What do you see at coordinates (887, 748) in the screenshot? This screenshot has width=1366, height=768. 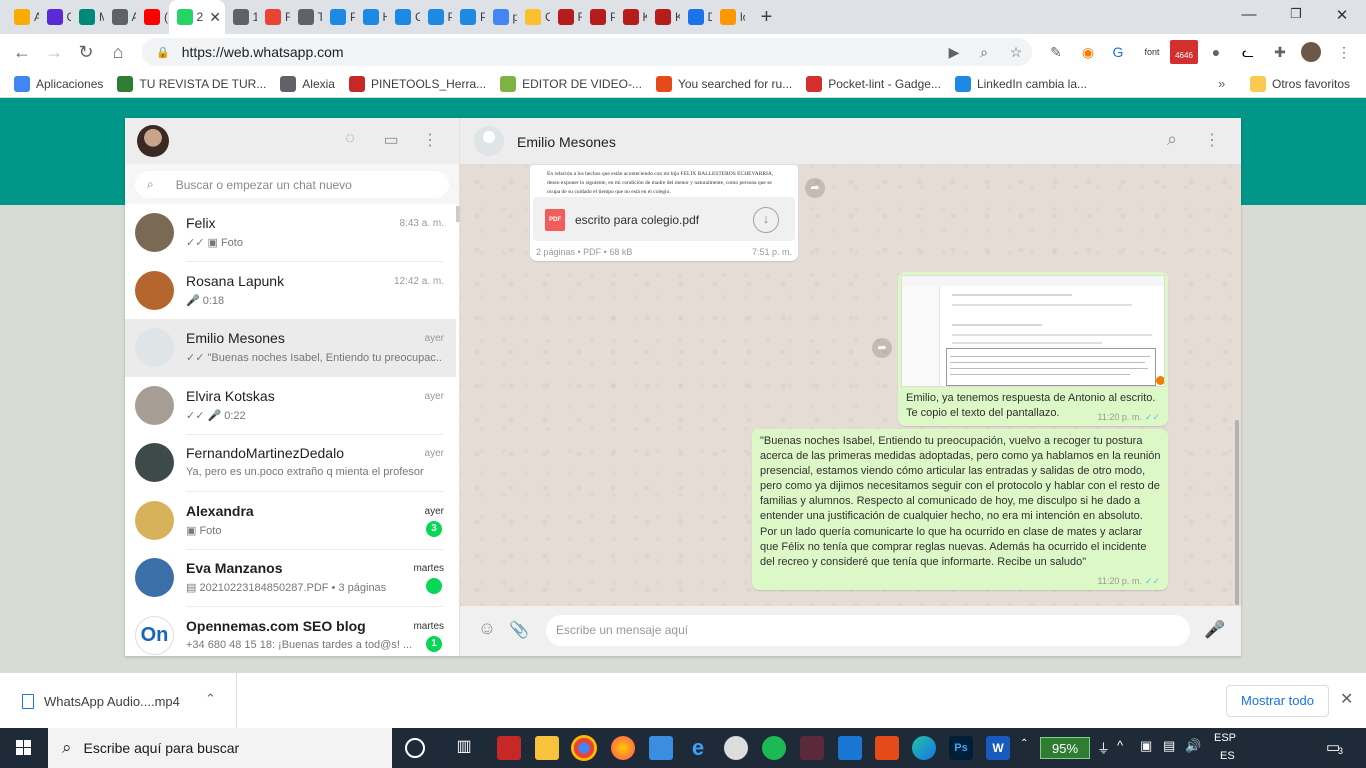 I see `office-icon` at bounding box center [887, 748].